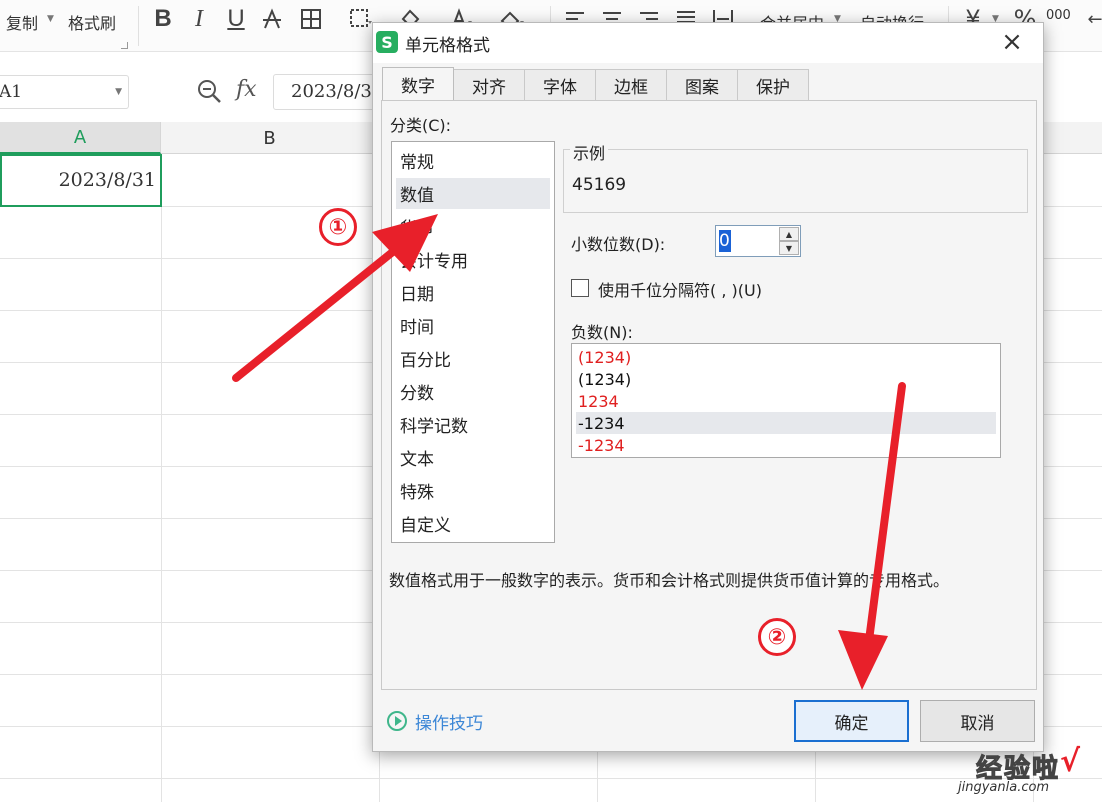  I want to click on thousands-separator-label: 使用千位分隔符( , )(U), so click(680, 289).